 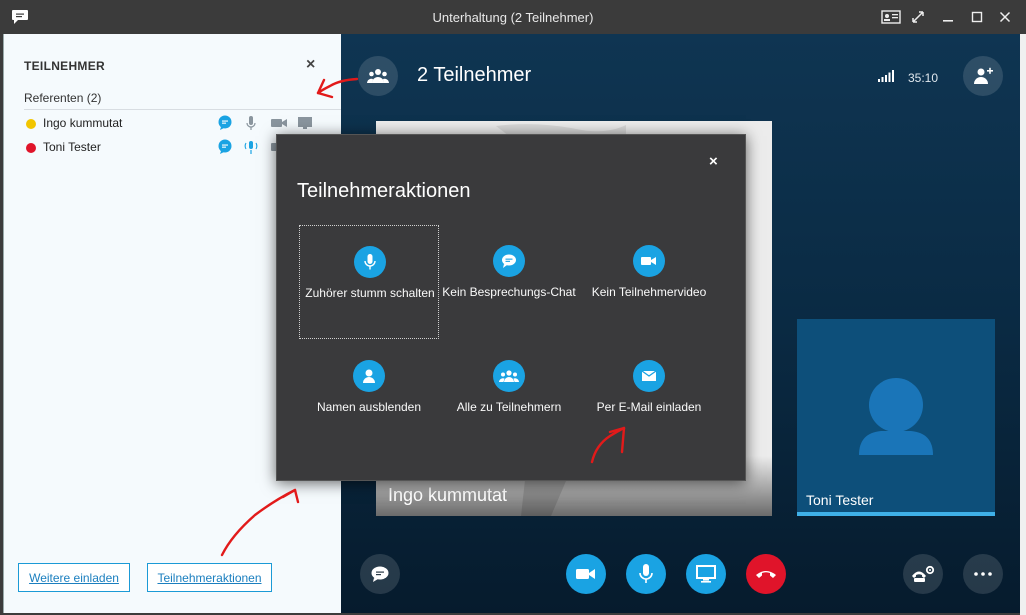 I want to click on action-hide-names: Namen ausblenden, so click(x=369, y=397).